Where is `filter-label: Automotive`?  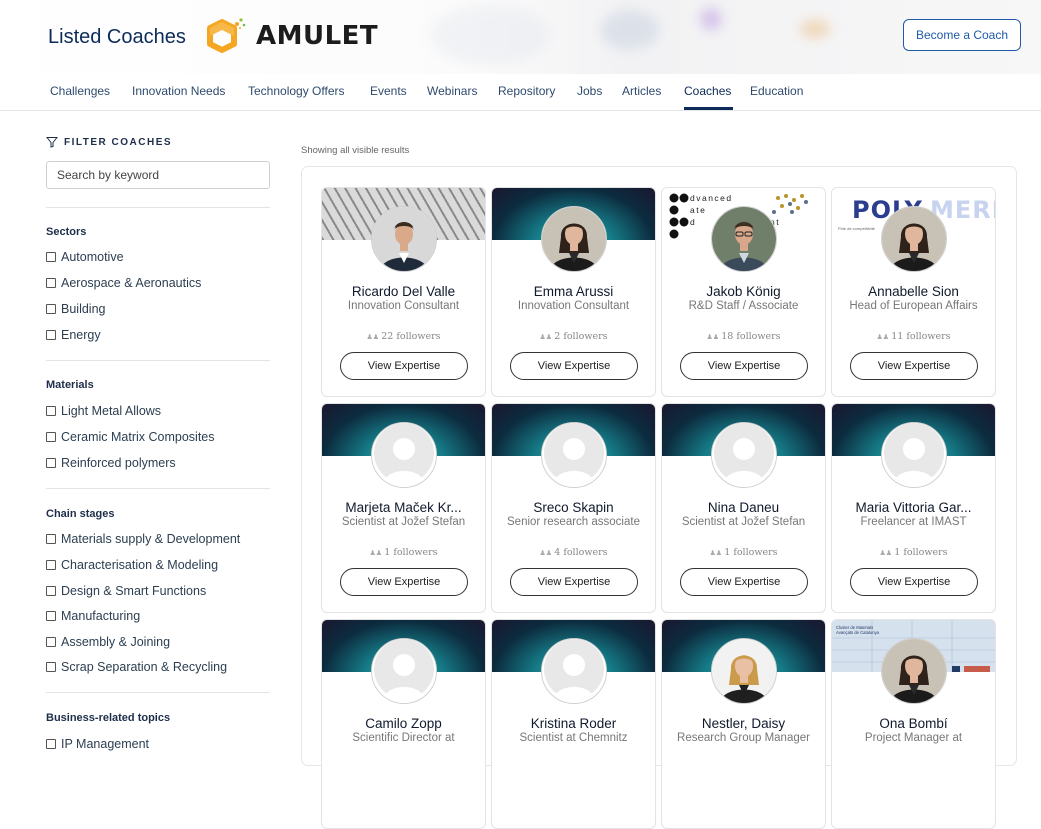
filter-label: Automotive is located at coordinates (92, 257).